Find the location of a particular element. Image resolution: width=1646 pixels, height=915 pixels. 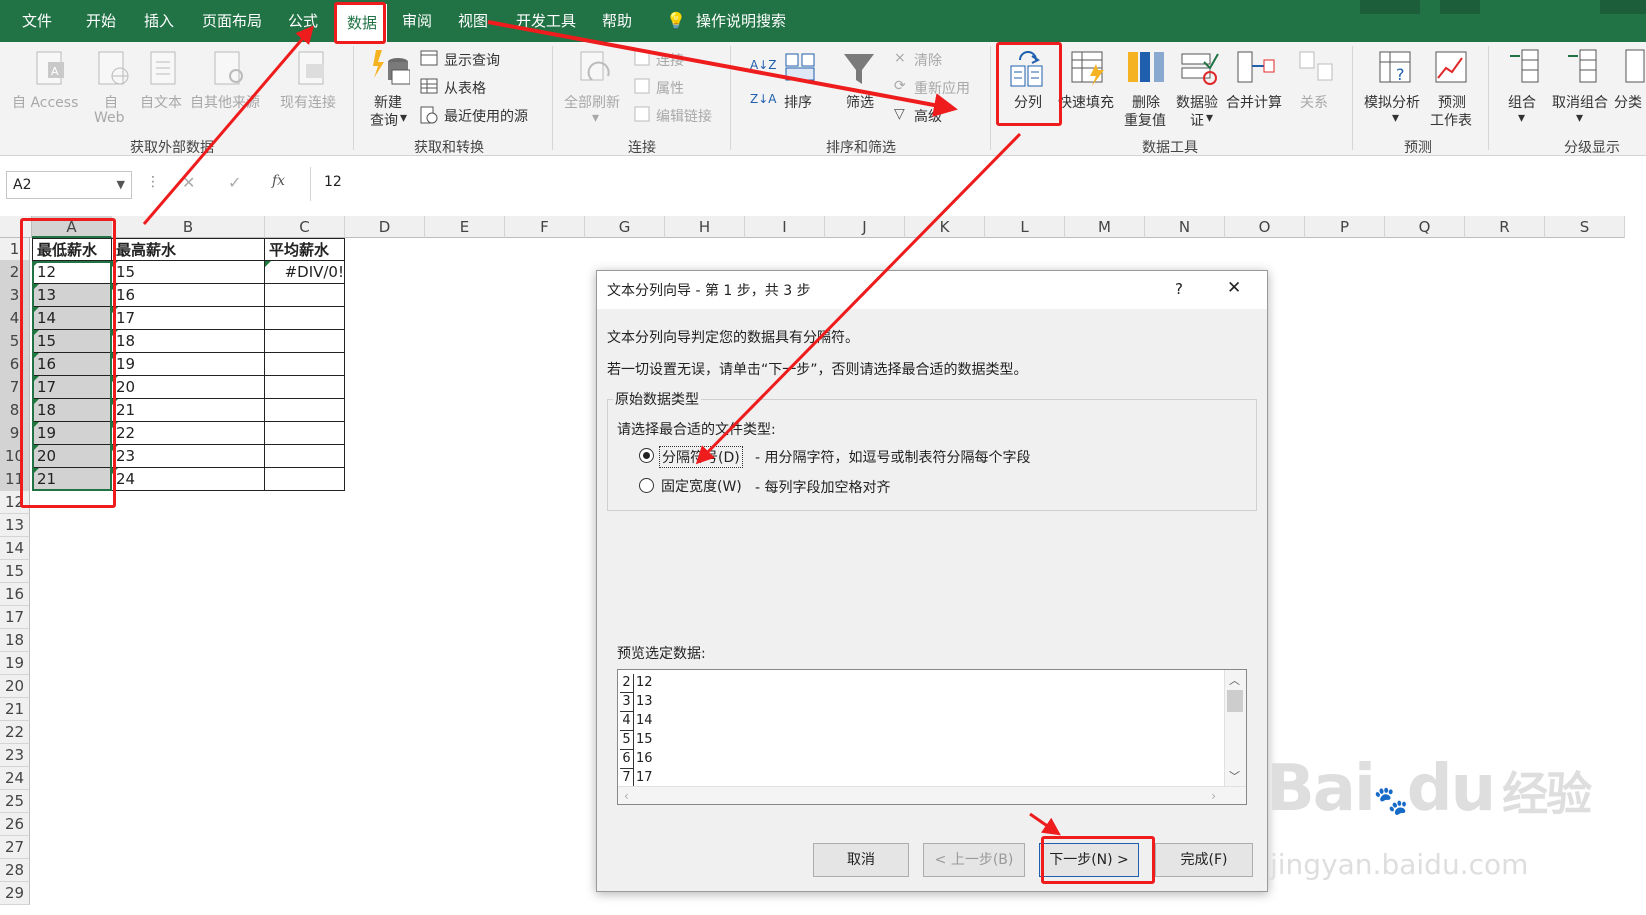

close-icon: ✕ is located at coordinates (1234, 288).